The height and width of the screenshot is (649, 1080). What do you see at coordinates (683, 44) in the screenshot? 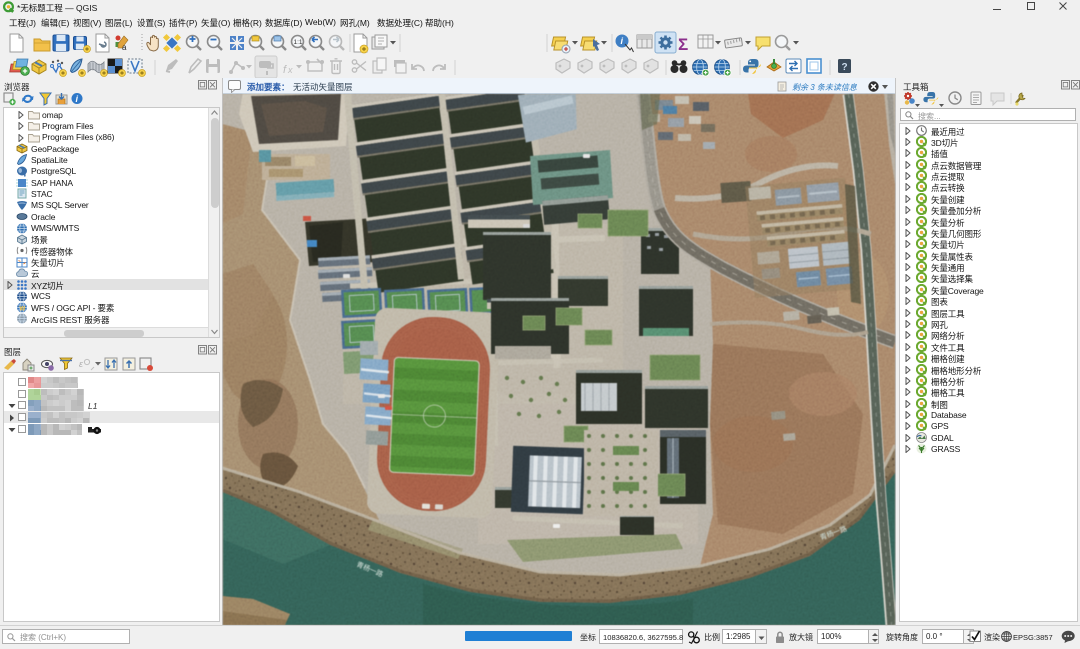
I see `svg-text: Σ` at bounding box center [683, 44].